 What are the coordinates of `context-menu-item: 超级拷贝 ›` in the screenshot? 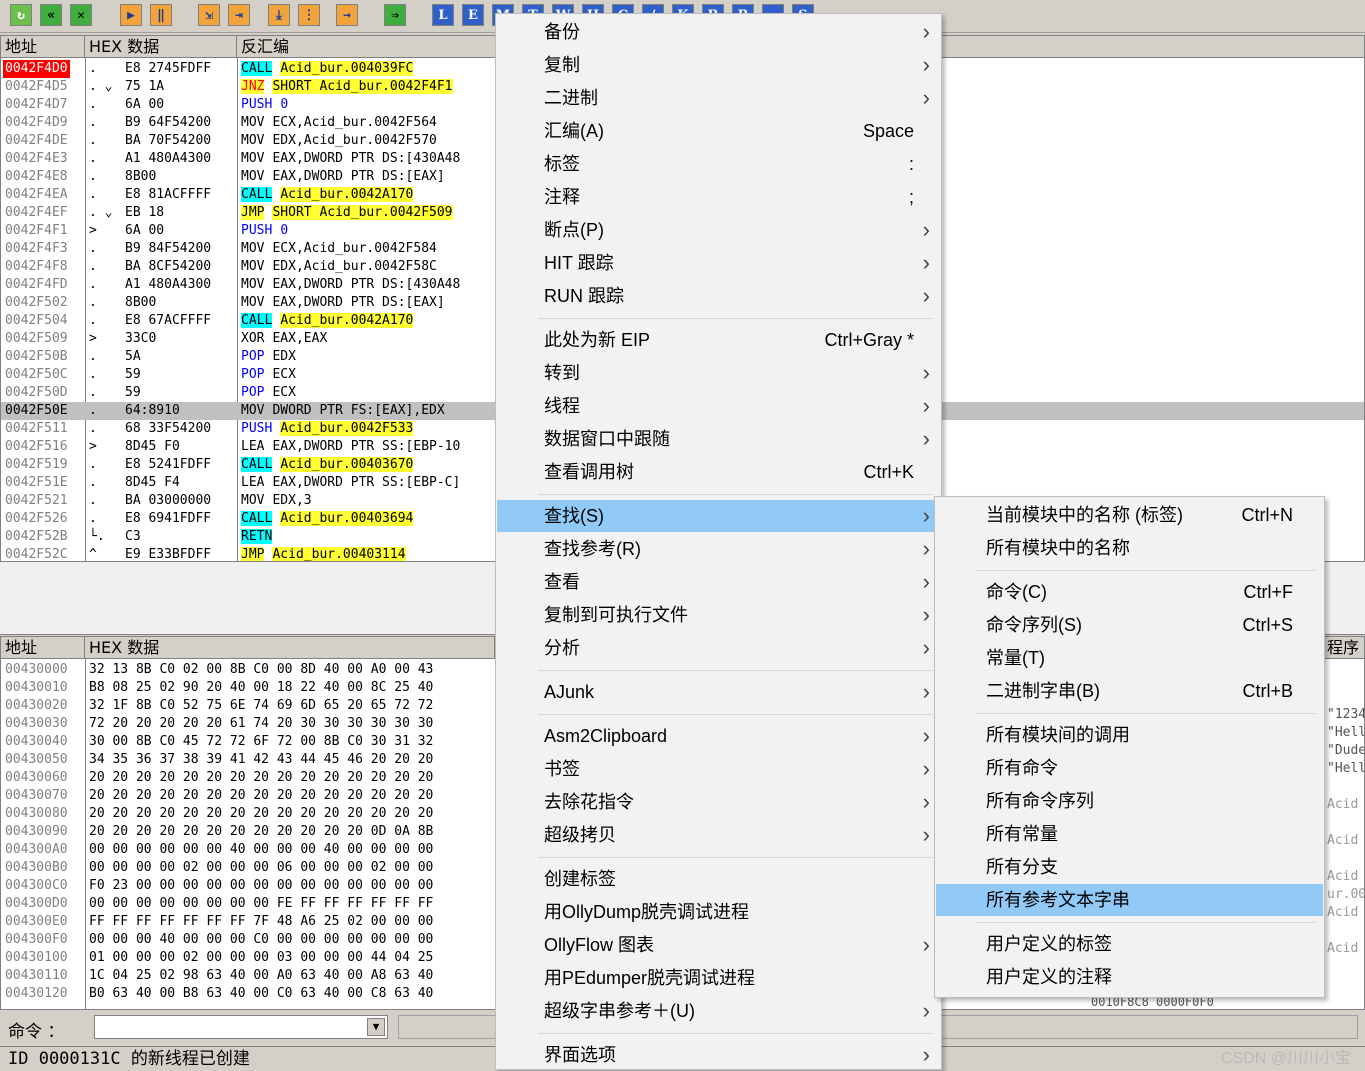 It's located at (718, 835).